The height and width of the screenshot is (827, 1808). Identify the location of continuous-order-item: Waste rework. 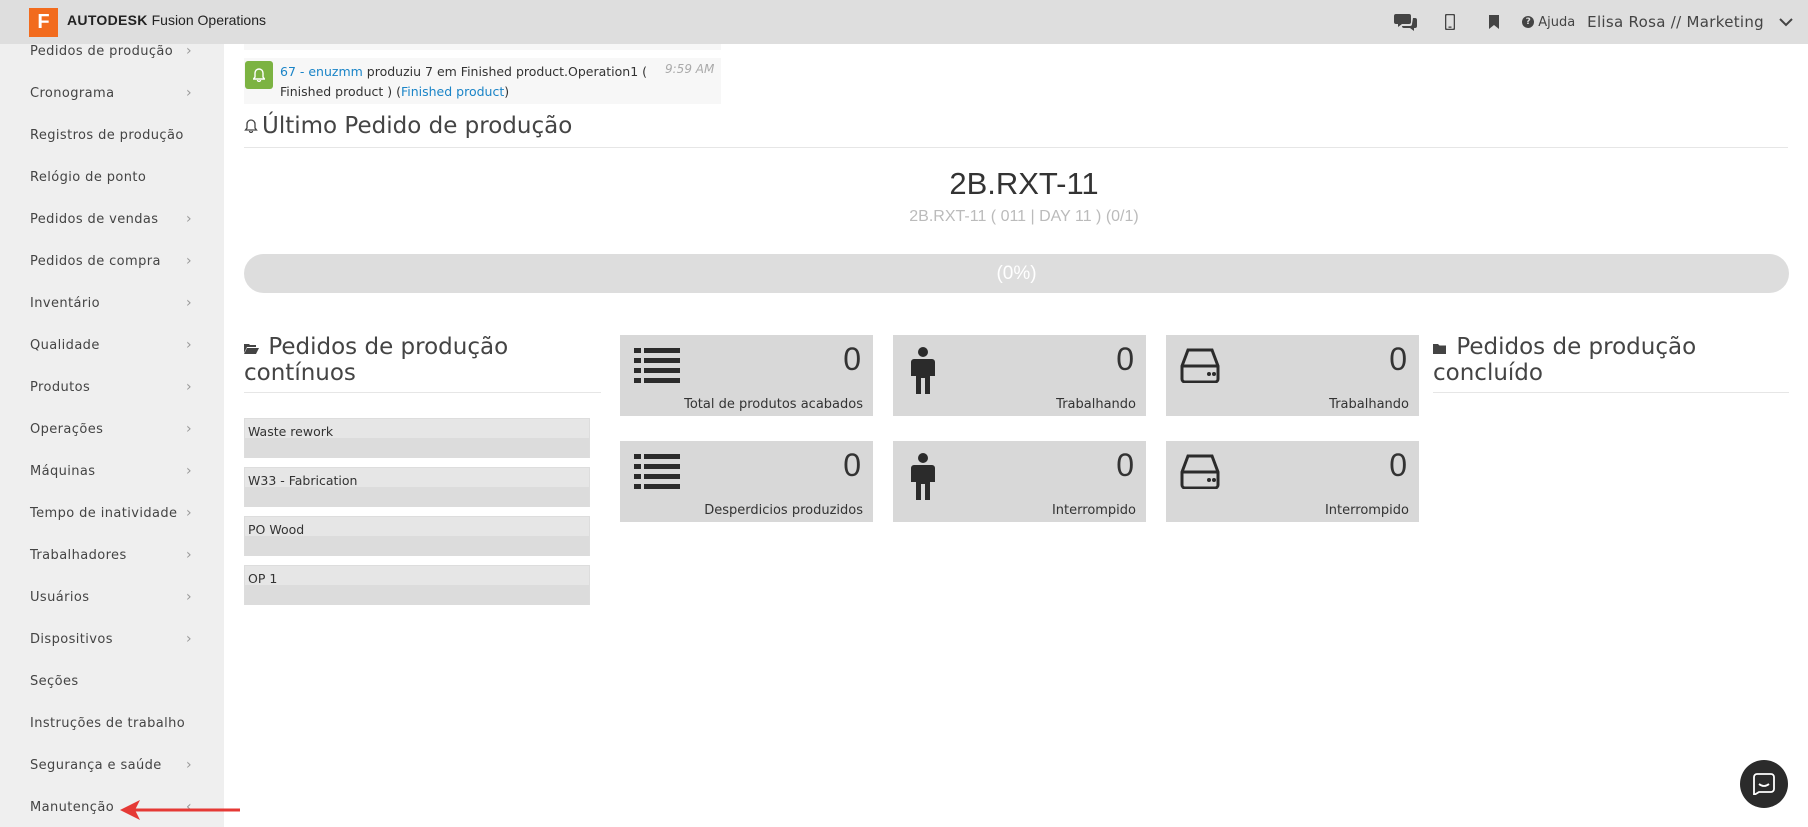
(417, 438).